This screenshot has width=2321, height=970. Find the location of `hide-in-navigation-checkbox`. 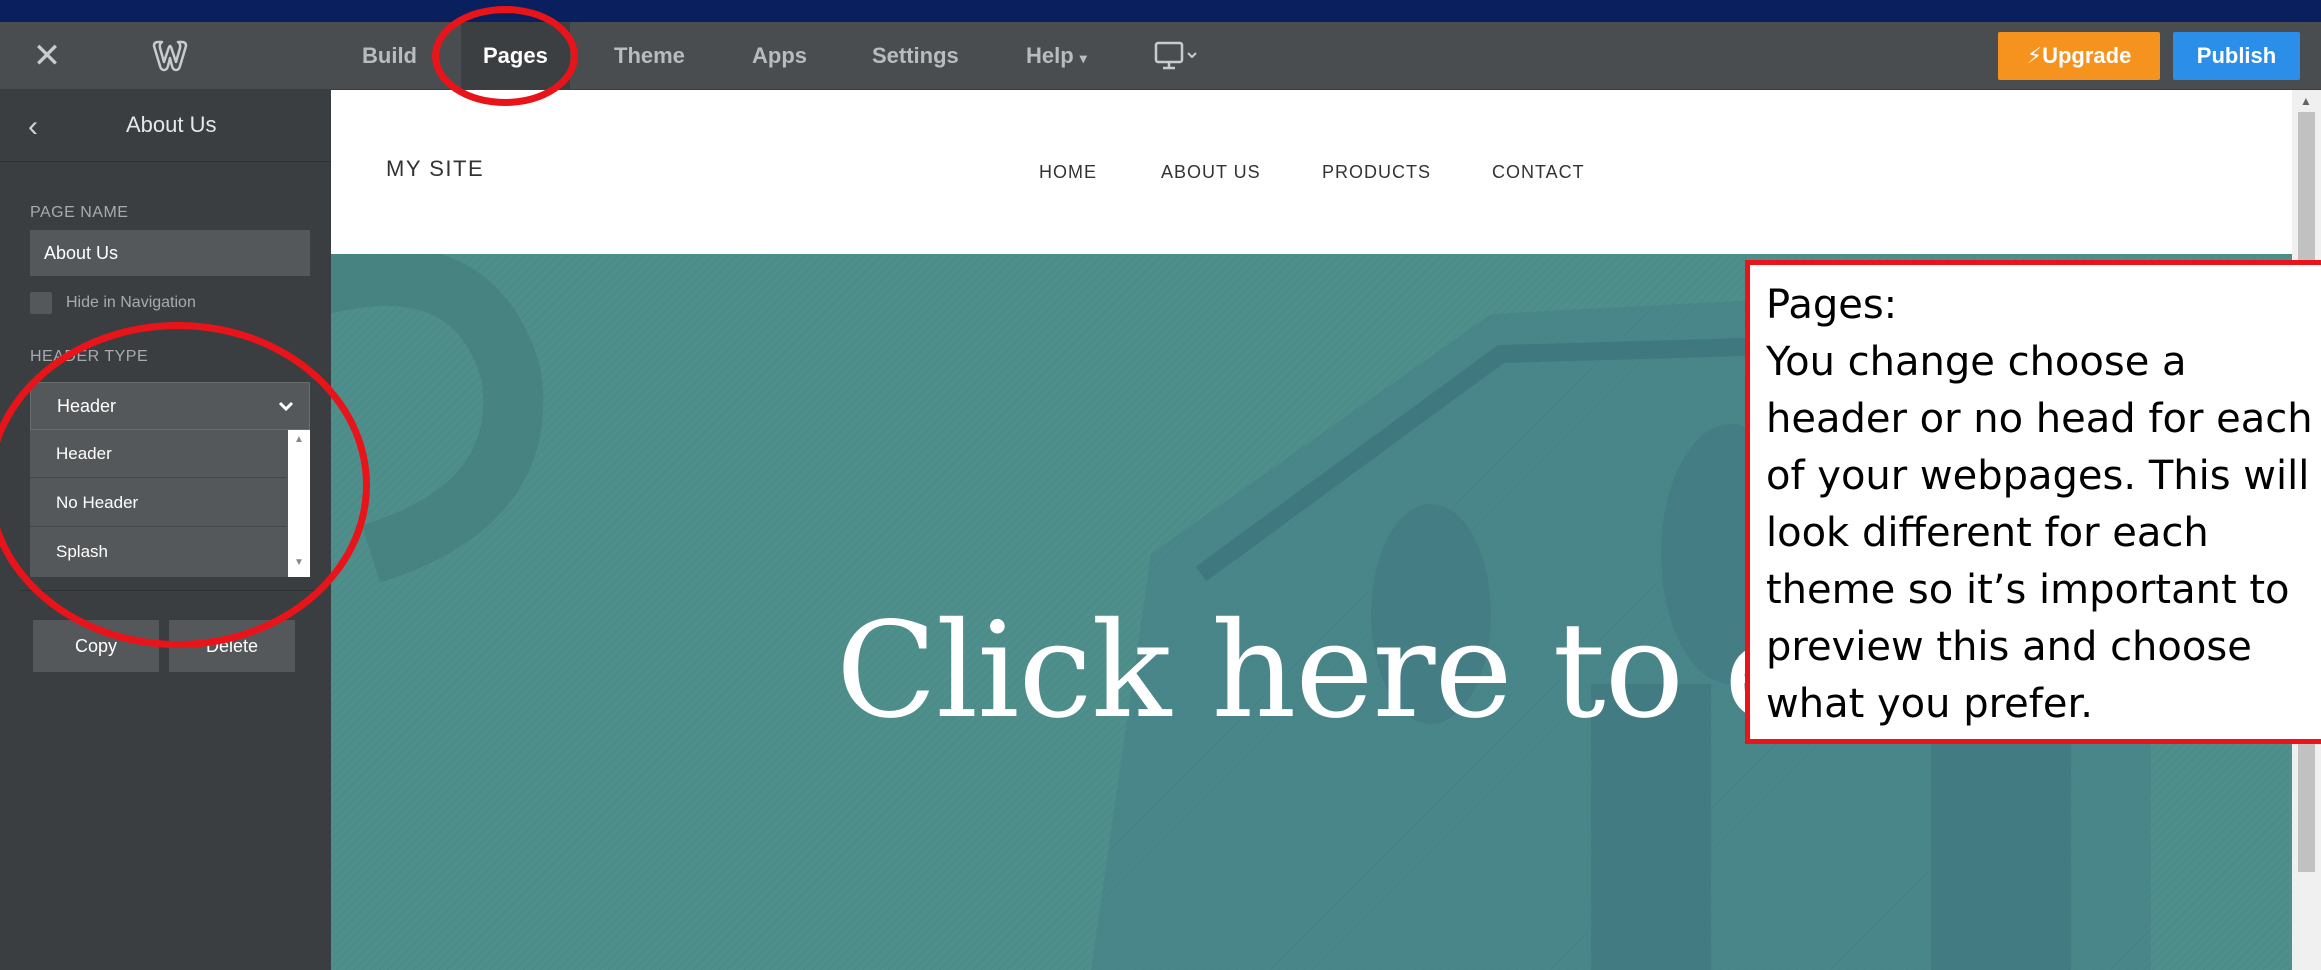

hide-in-navigation-checkbox is located at coordinates (41, 303).